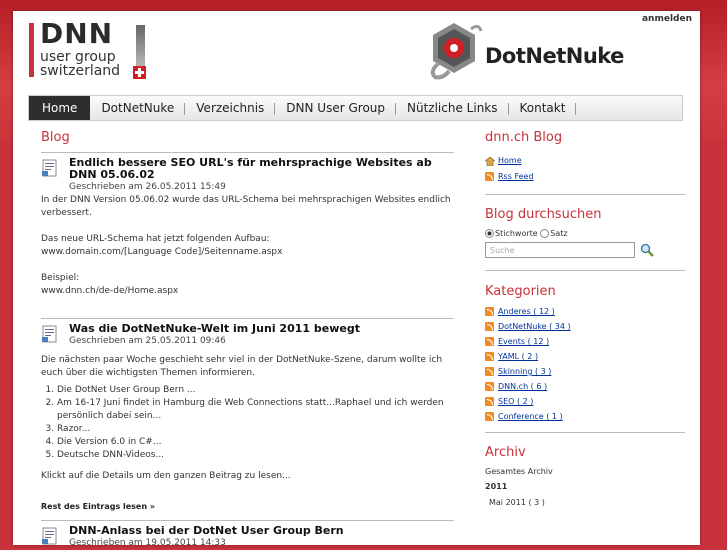 The height and width of the screenshot is (550, 727). Describe the element at coordinates (80, 71) in the screenshot. I see `logo-switzerland-text: switzerland` at that location.